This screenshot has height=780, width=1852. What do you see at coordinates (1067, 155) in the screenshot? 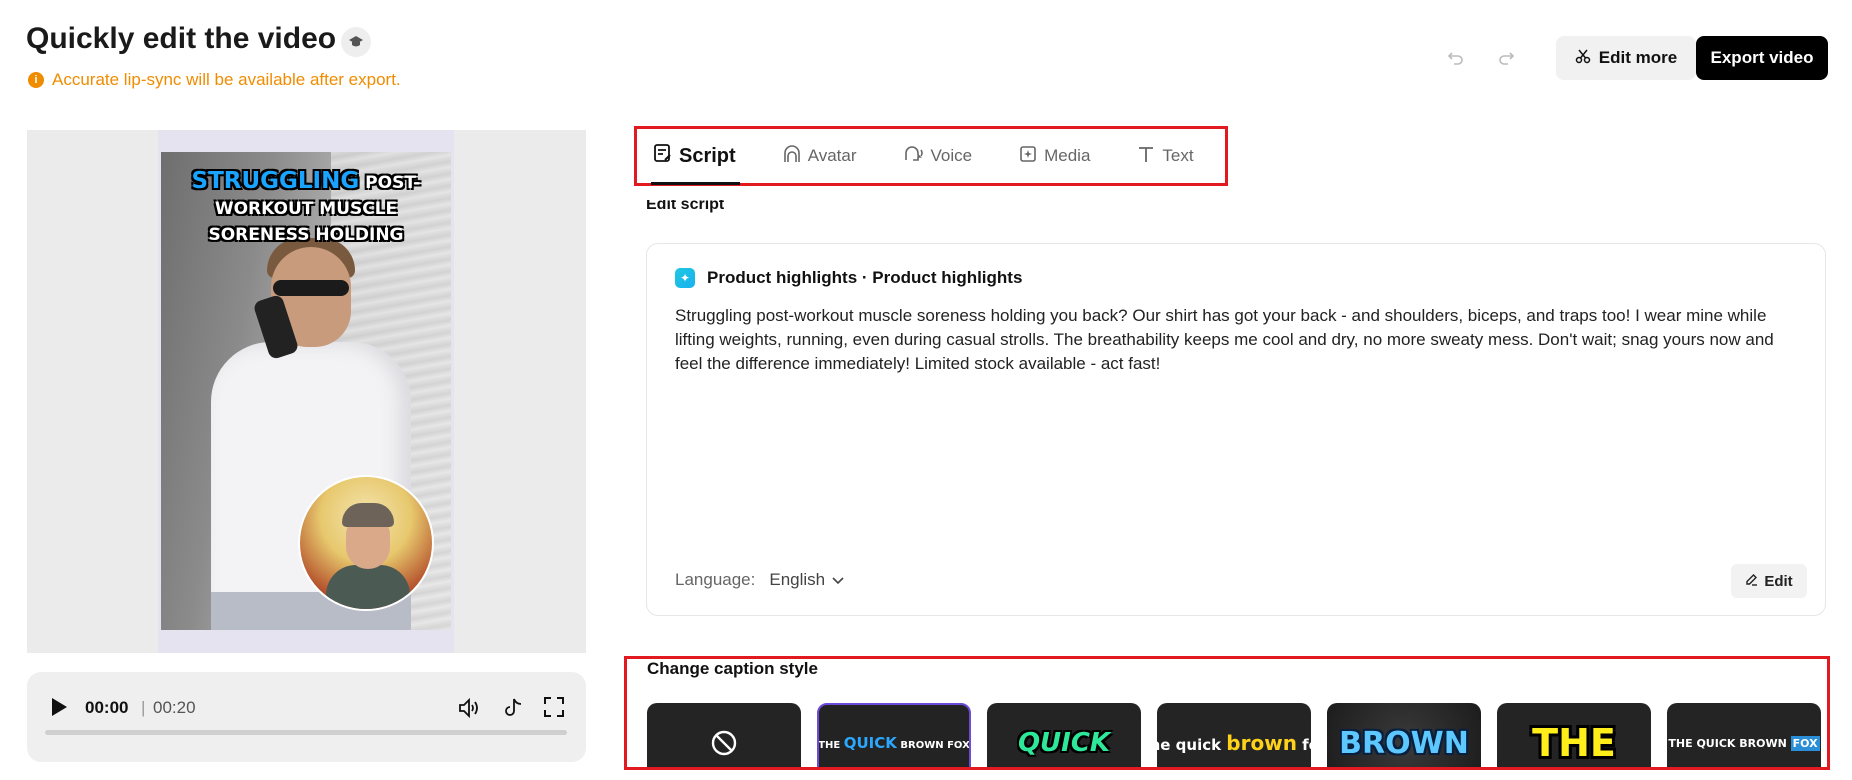
I see `tab-media-label: Media` at bounding box center [1067, 155].